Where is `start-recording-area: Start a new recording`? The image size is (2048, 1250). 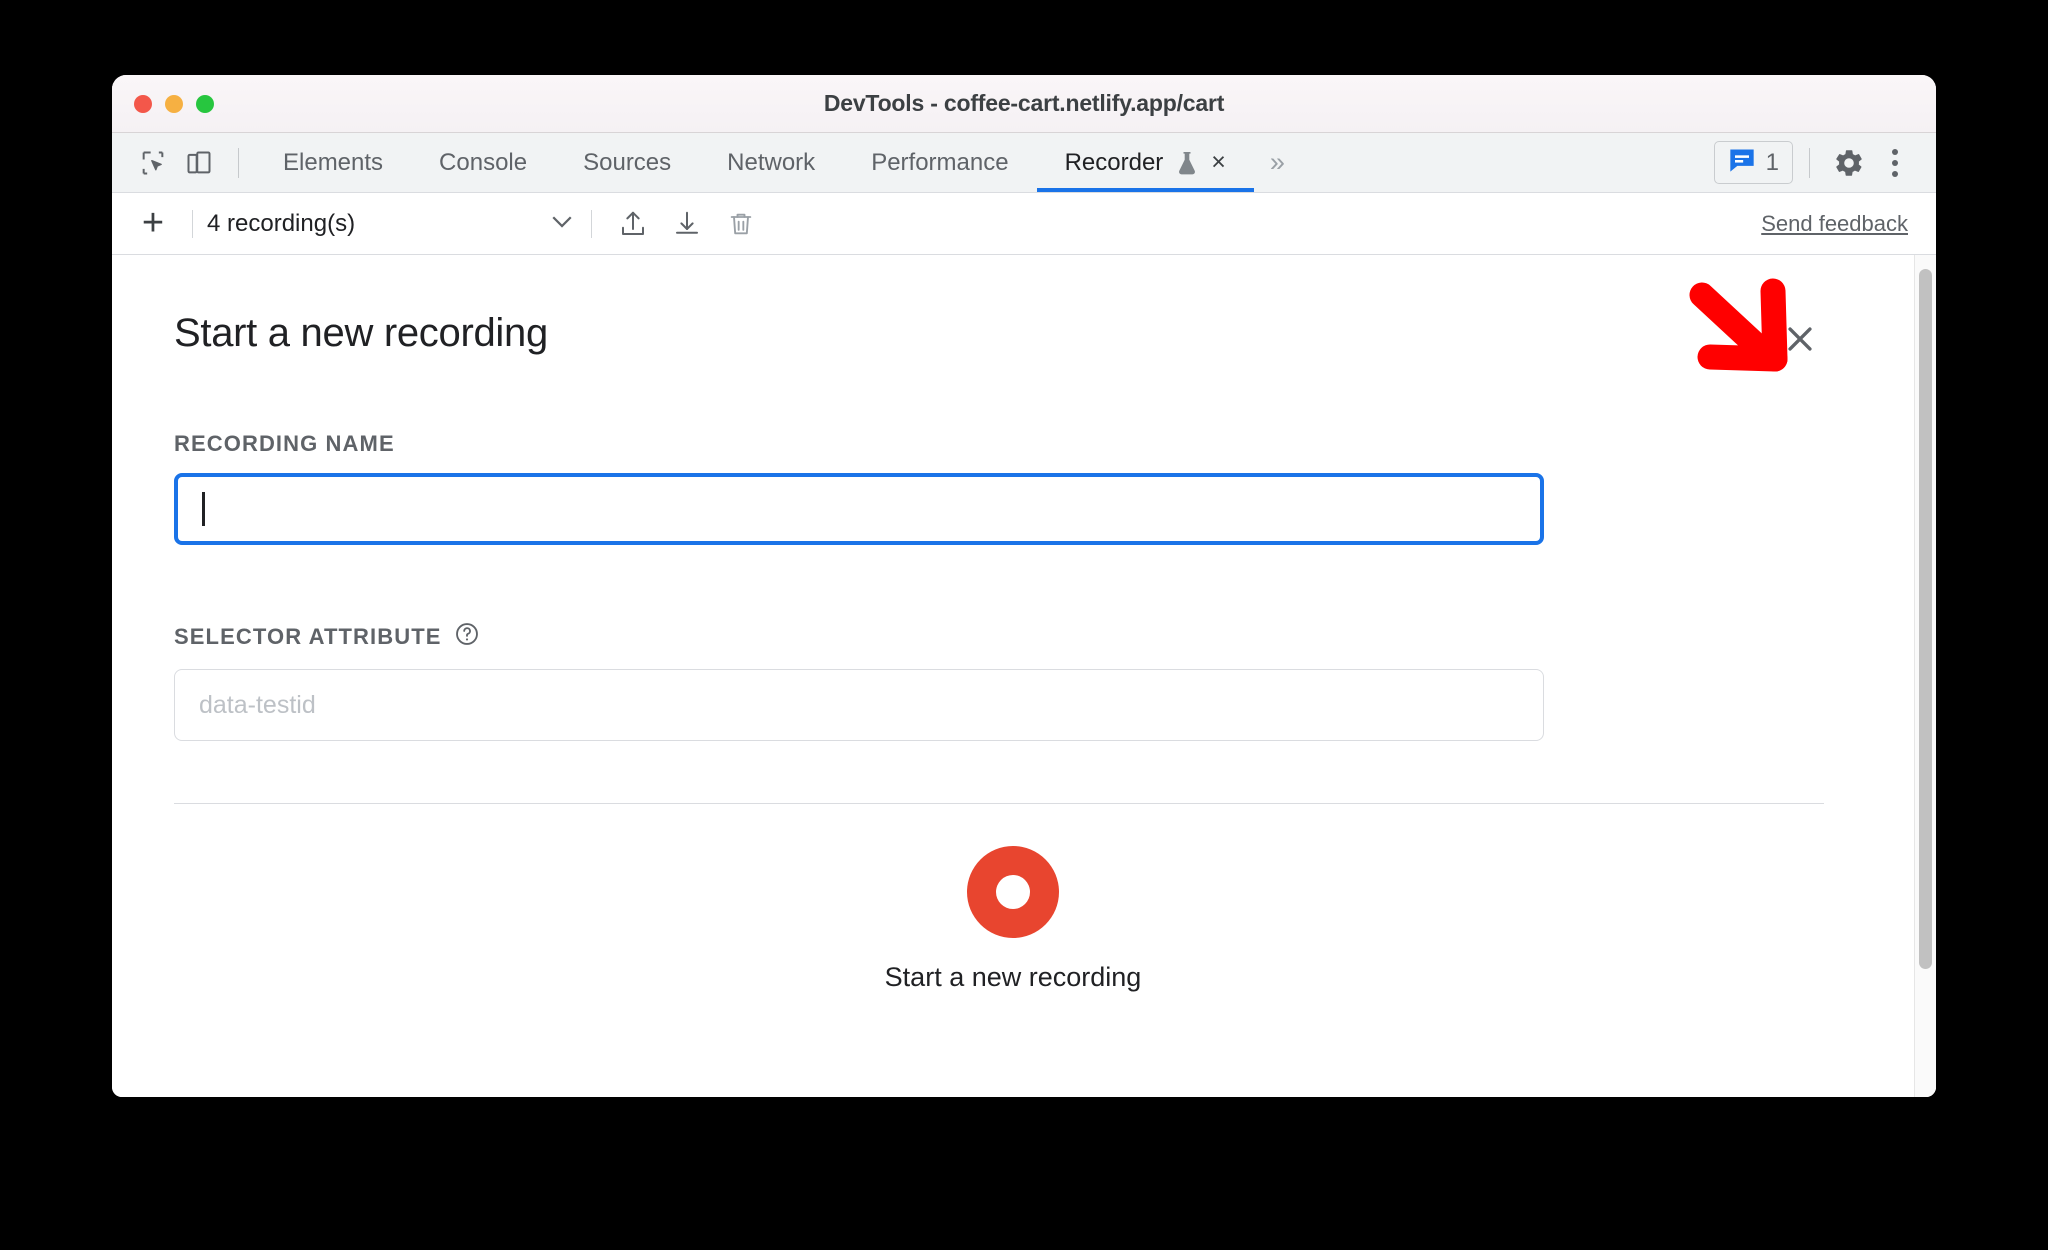
start-recording-area: Start a new recording is located at coordinates (1013, 898).